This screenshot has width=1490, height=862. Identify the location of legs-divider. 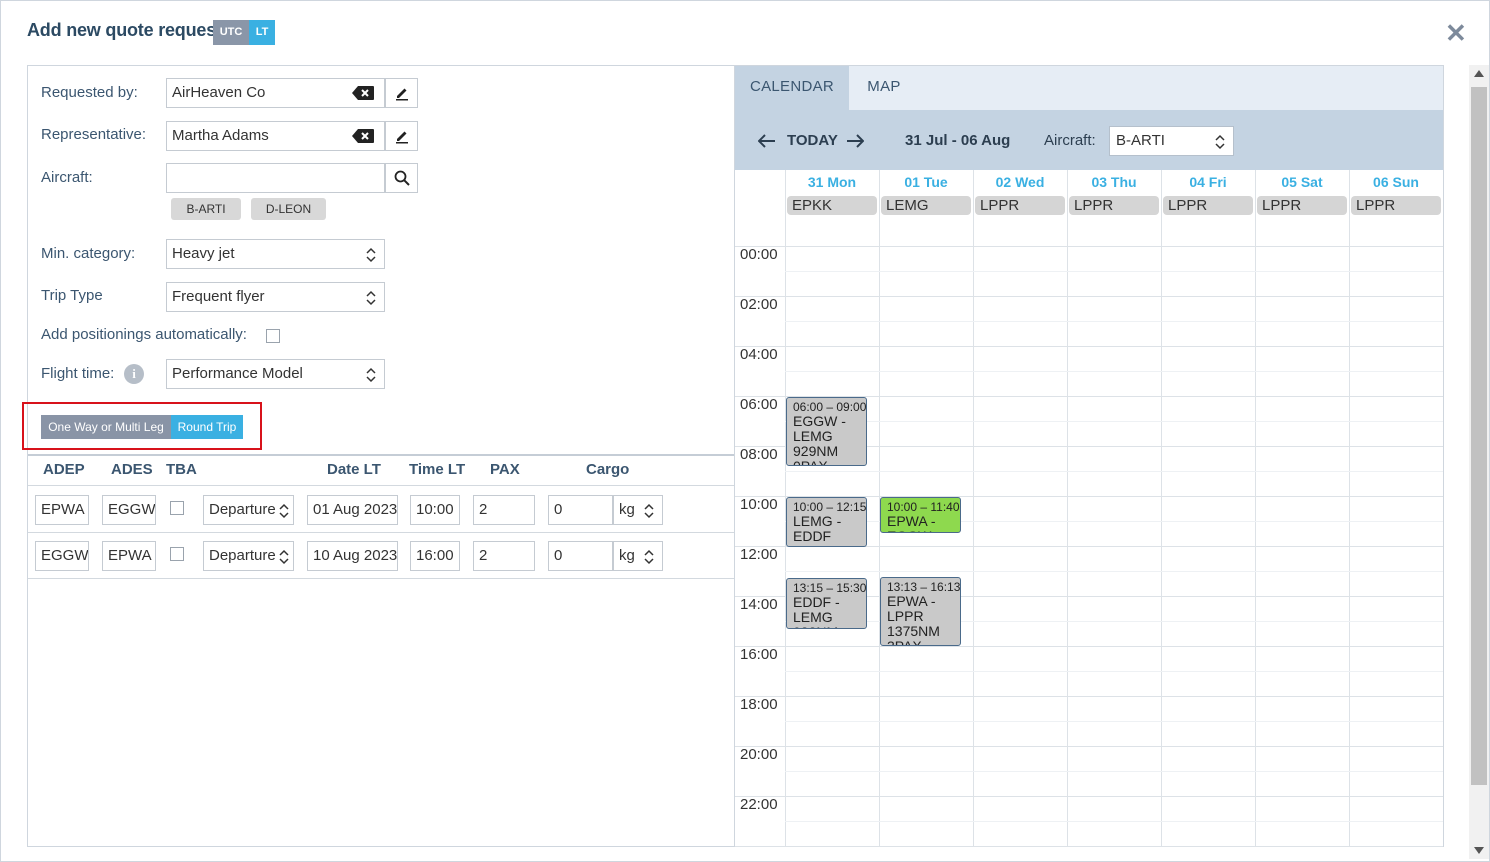
(381, 455).